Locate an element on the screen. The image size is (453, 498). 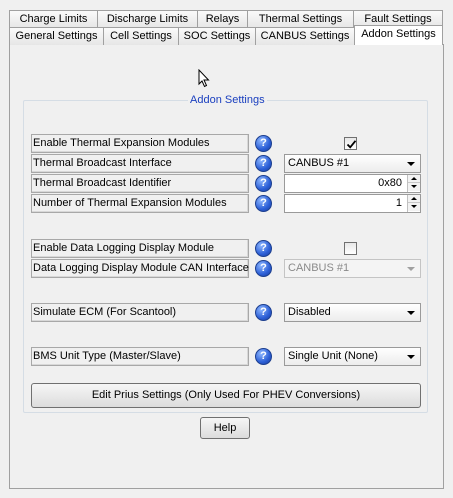
data-logging-can-interface-select: CANBUS #1 is located at coordinates (352, 268).